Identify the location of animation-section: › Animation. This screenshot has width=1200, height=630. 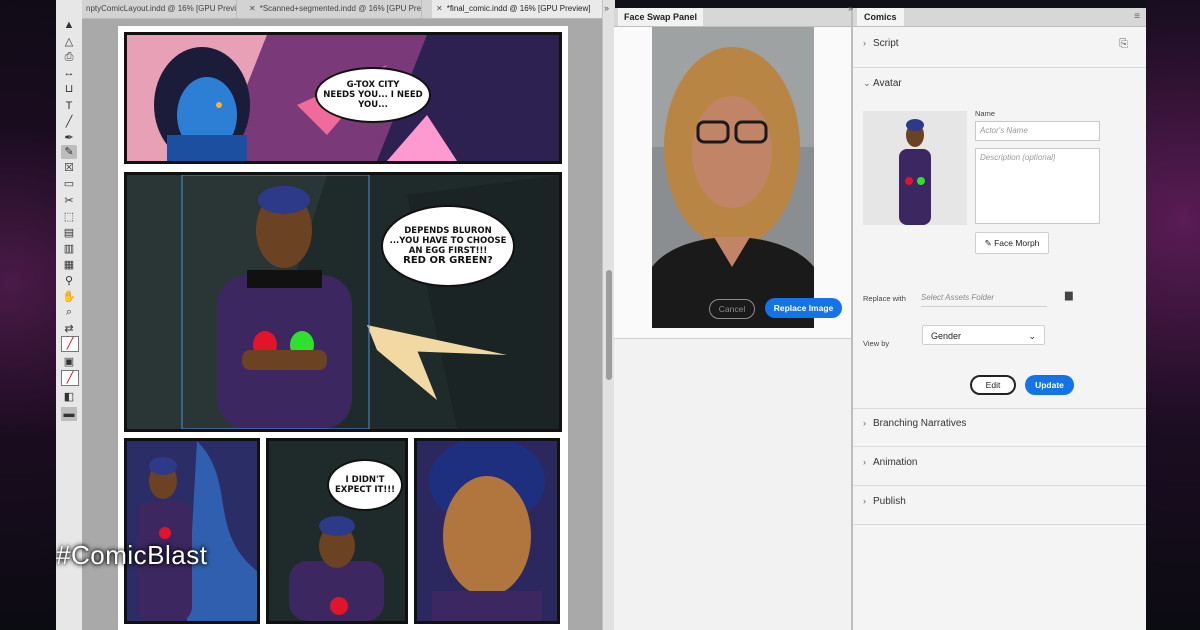
(999, 466).